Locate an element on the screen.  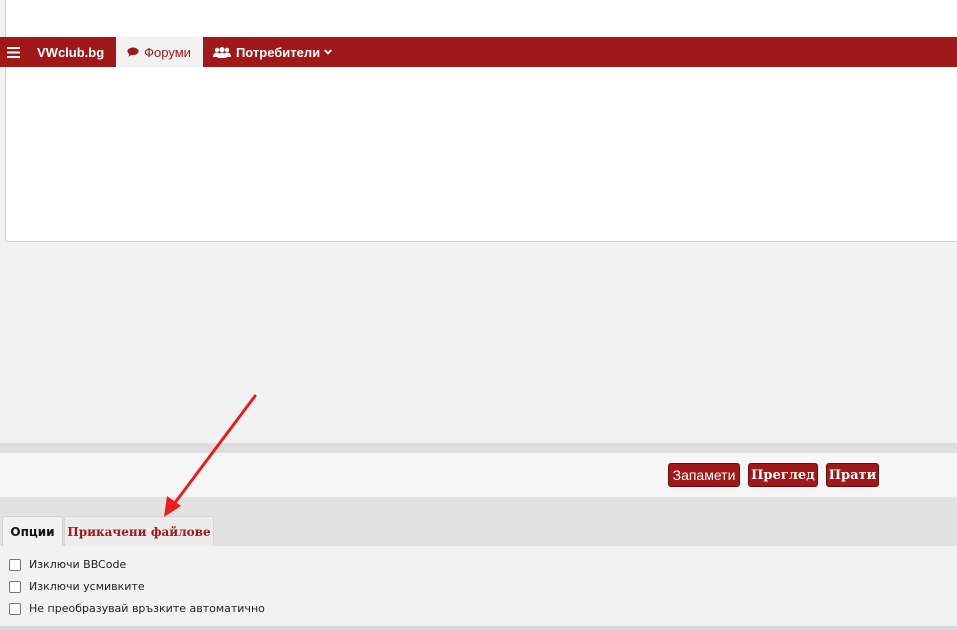
option-label: Изключи усмивките is located at coordinates (87, 586).